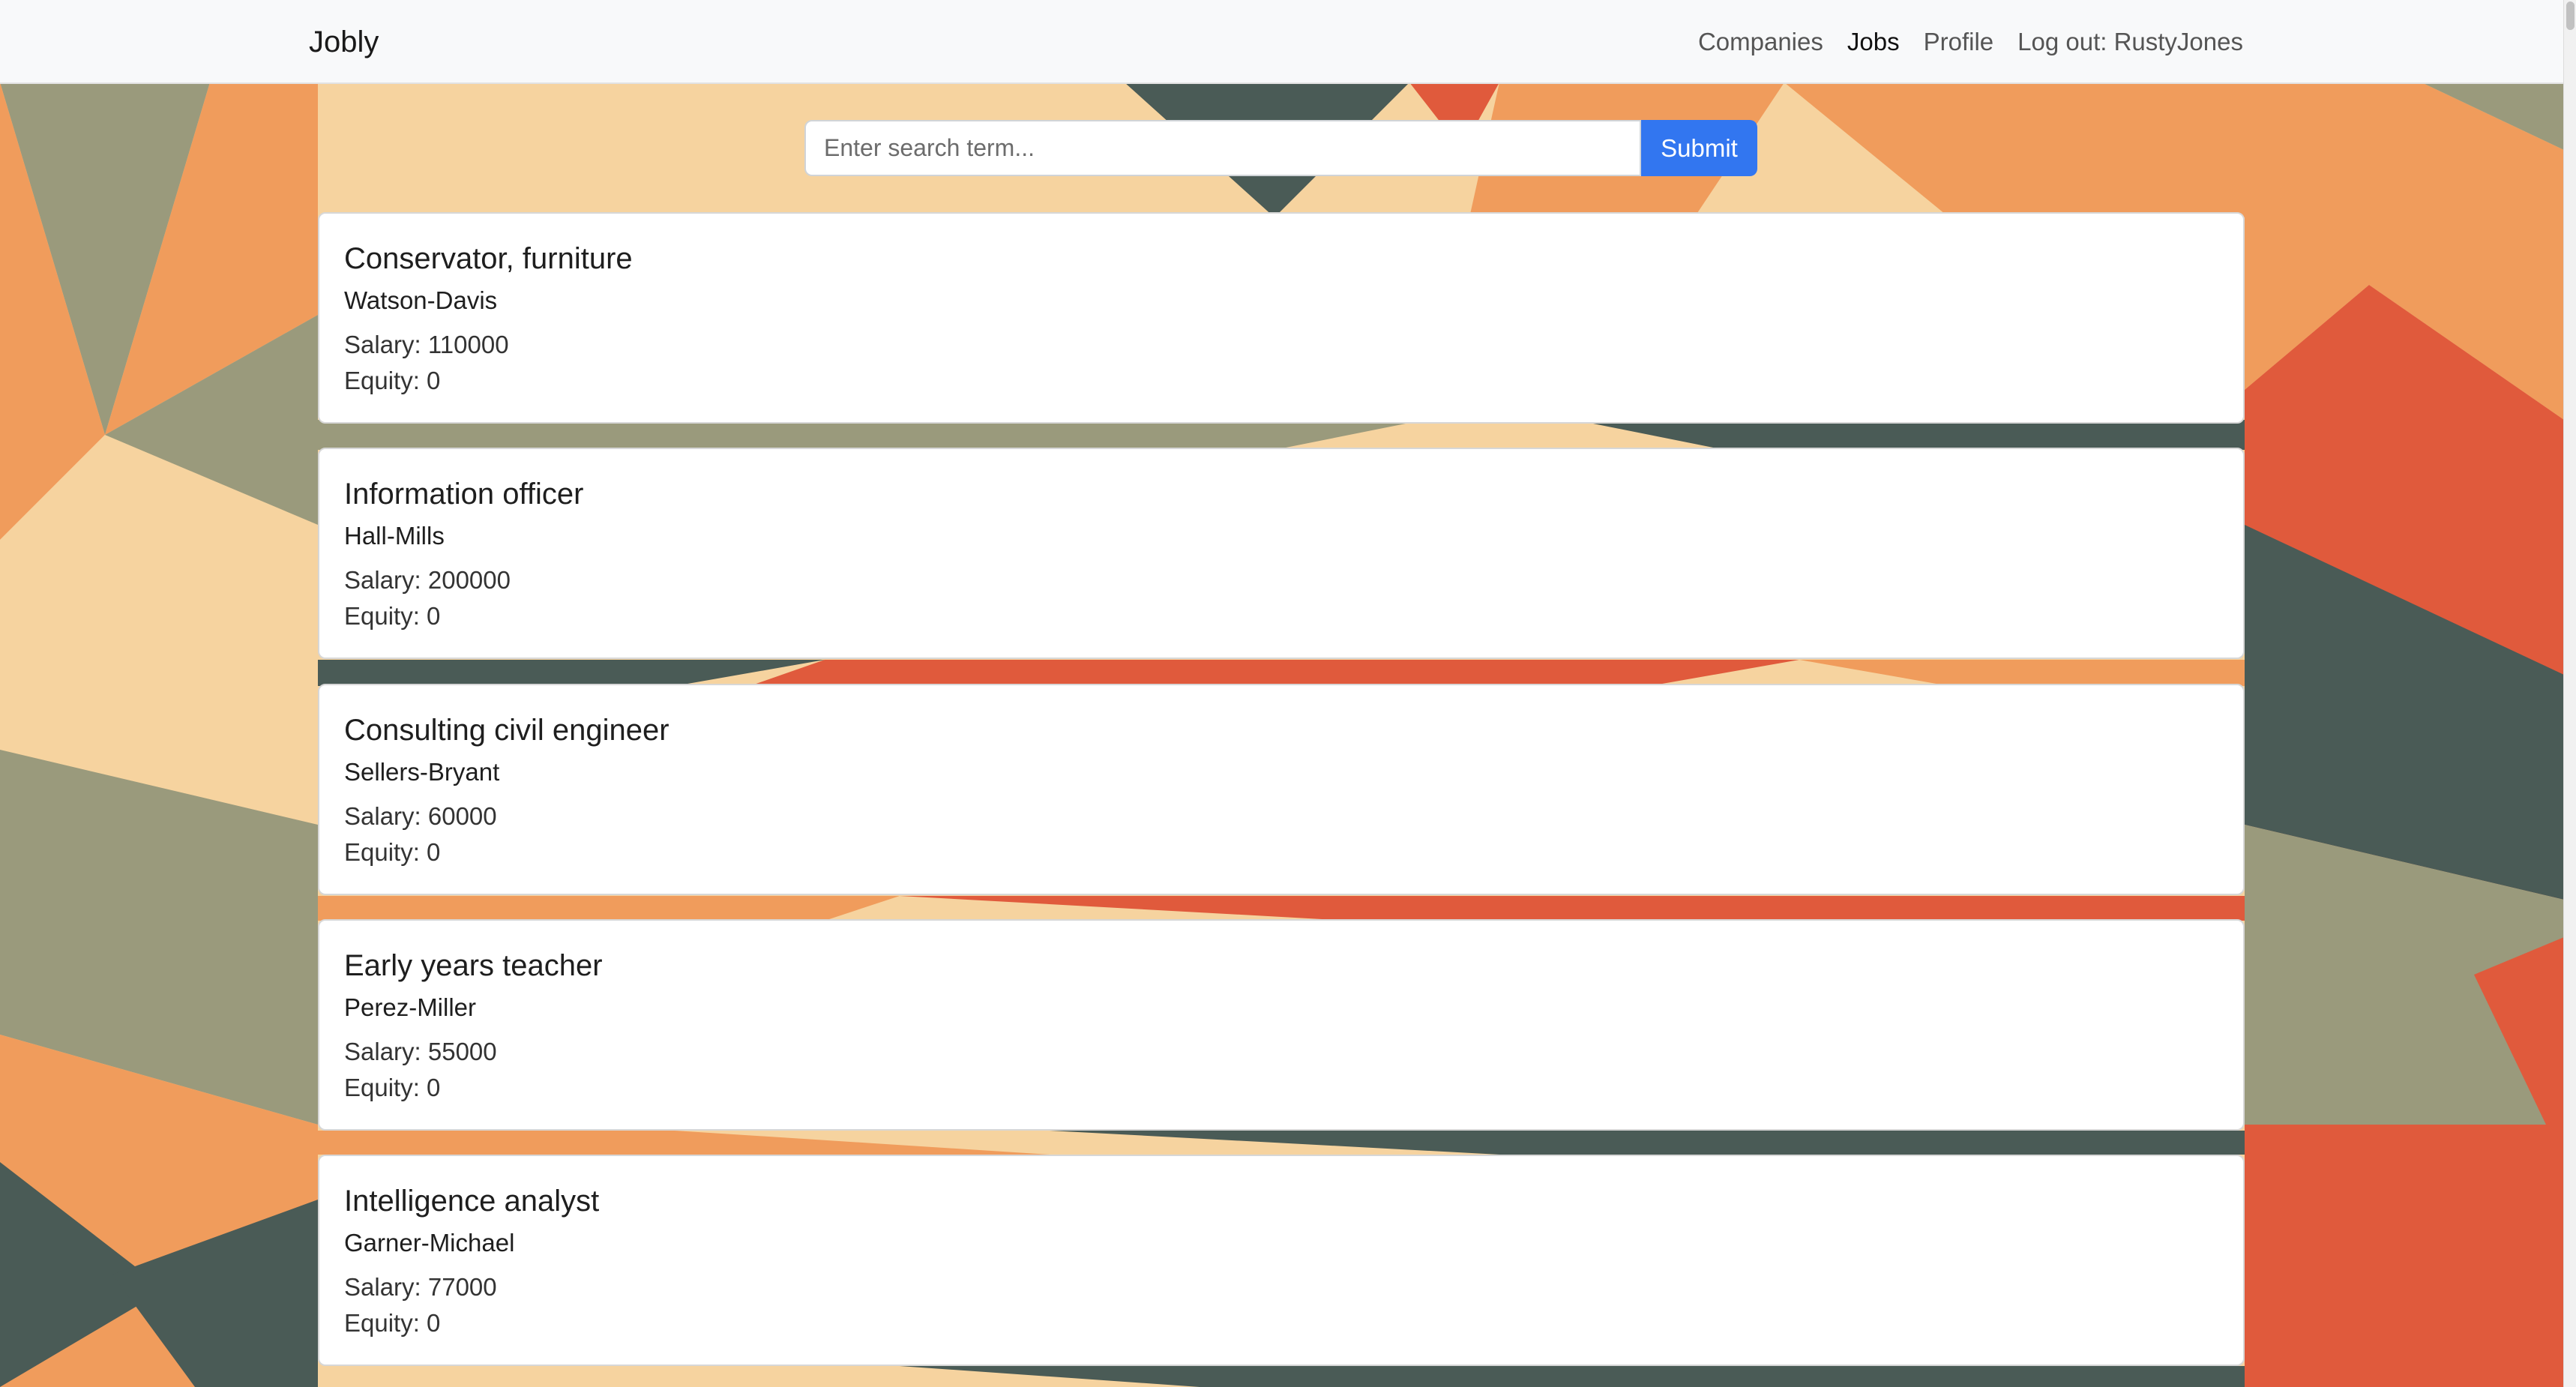 This screenshot has width=2576, height=1387. I want to click on job-company: Hall-Mills, so click(394, 536).